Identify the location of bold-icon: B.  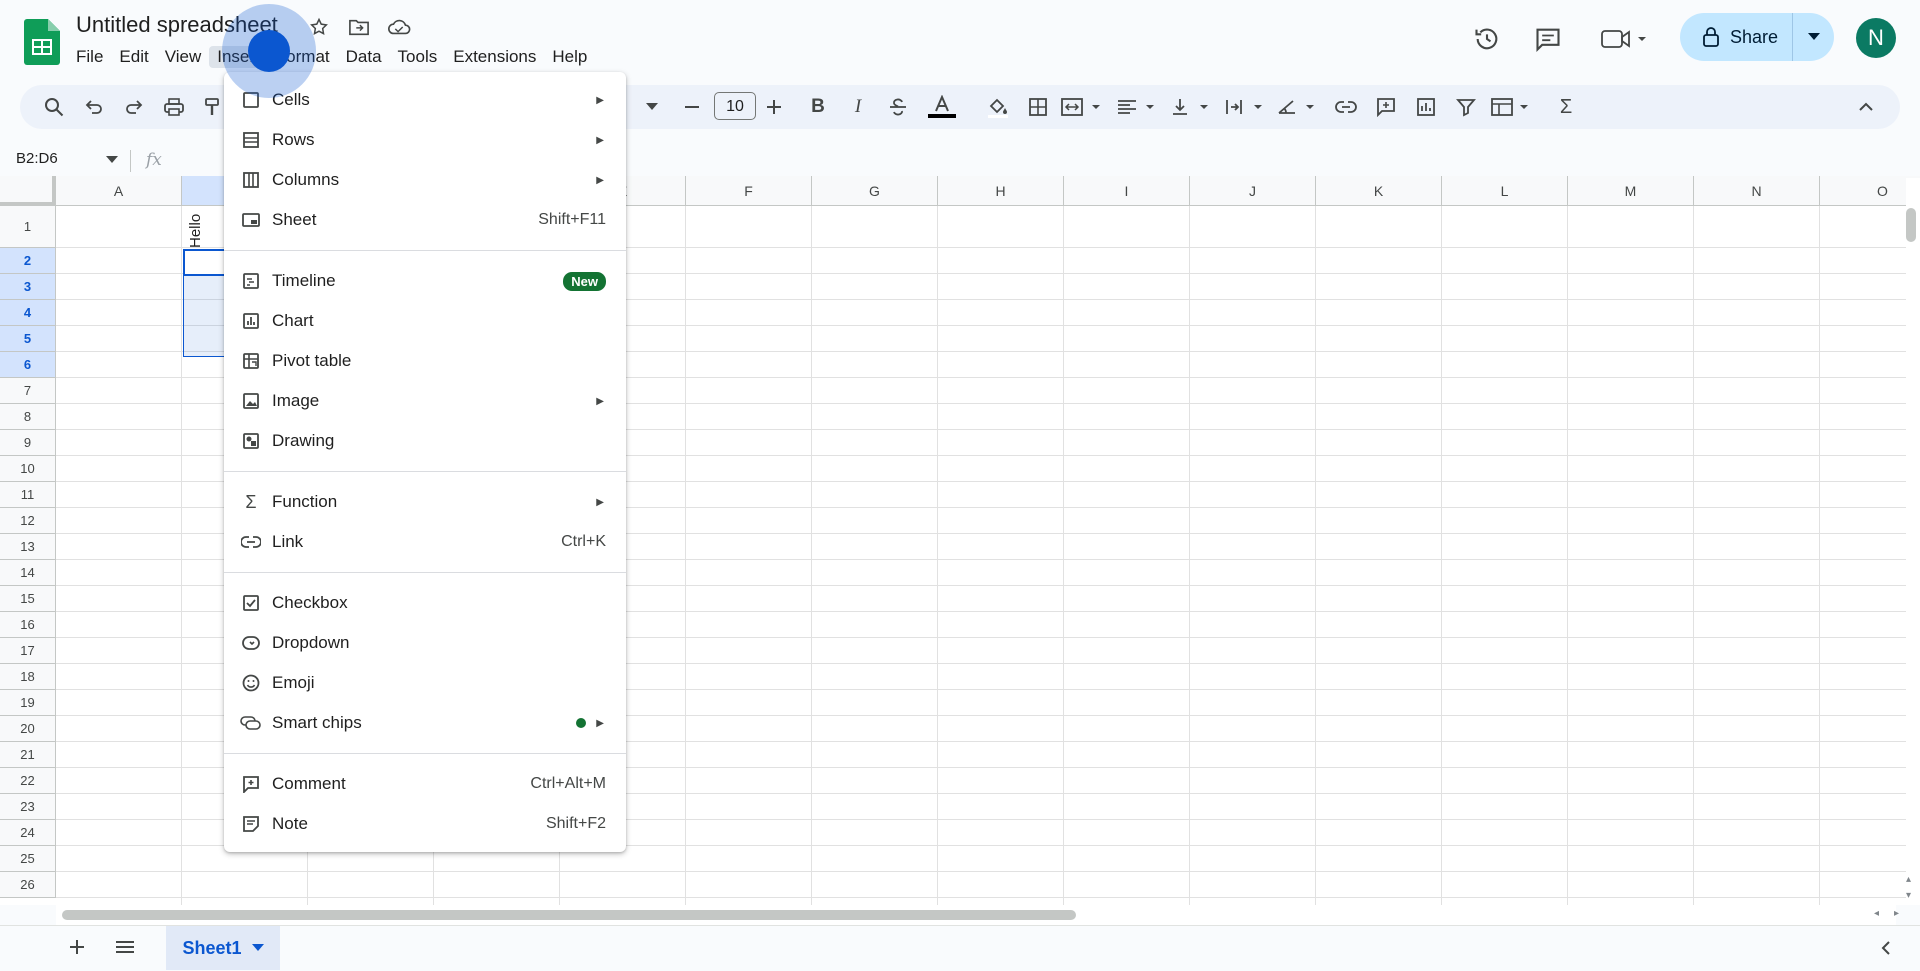
(818, 107).